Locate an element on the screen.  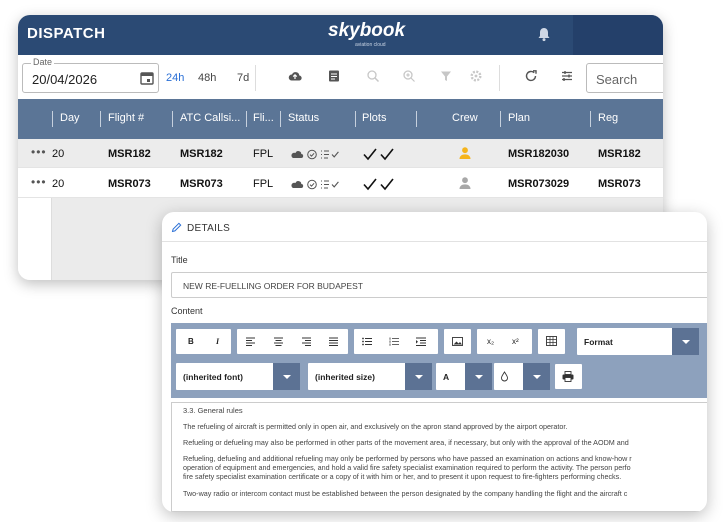
script-group: x₂ x² is located at coordinates (504, 341).